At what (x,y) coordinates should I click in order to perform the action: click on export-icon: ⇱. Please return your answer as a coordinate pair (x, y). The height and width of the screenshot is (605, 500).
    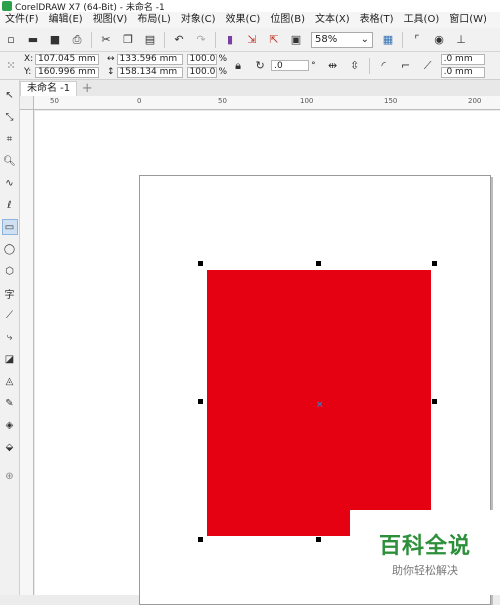
    Looking at the image, I should click on (274, 40).